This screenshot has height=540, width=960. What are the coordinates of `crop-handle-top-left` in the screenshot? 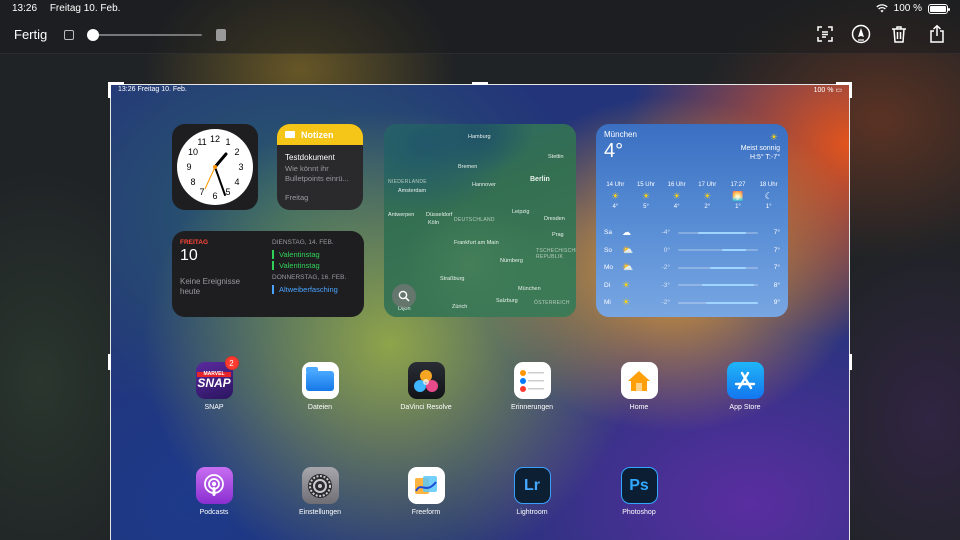 It's located at (116, 90).